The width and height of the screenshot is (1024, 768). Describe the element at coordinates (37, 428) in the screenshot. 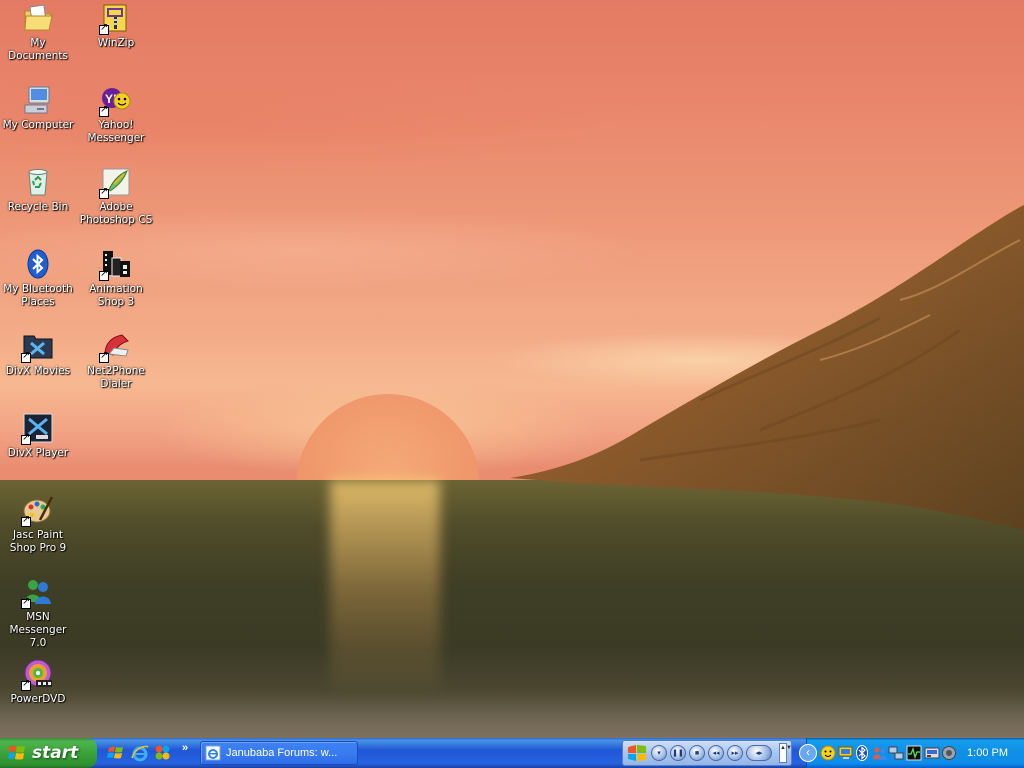

I see `divx-player-icon` at that location.